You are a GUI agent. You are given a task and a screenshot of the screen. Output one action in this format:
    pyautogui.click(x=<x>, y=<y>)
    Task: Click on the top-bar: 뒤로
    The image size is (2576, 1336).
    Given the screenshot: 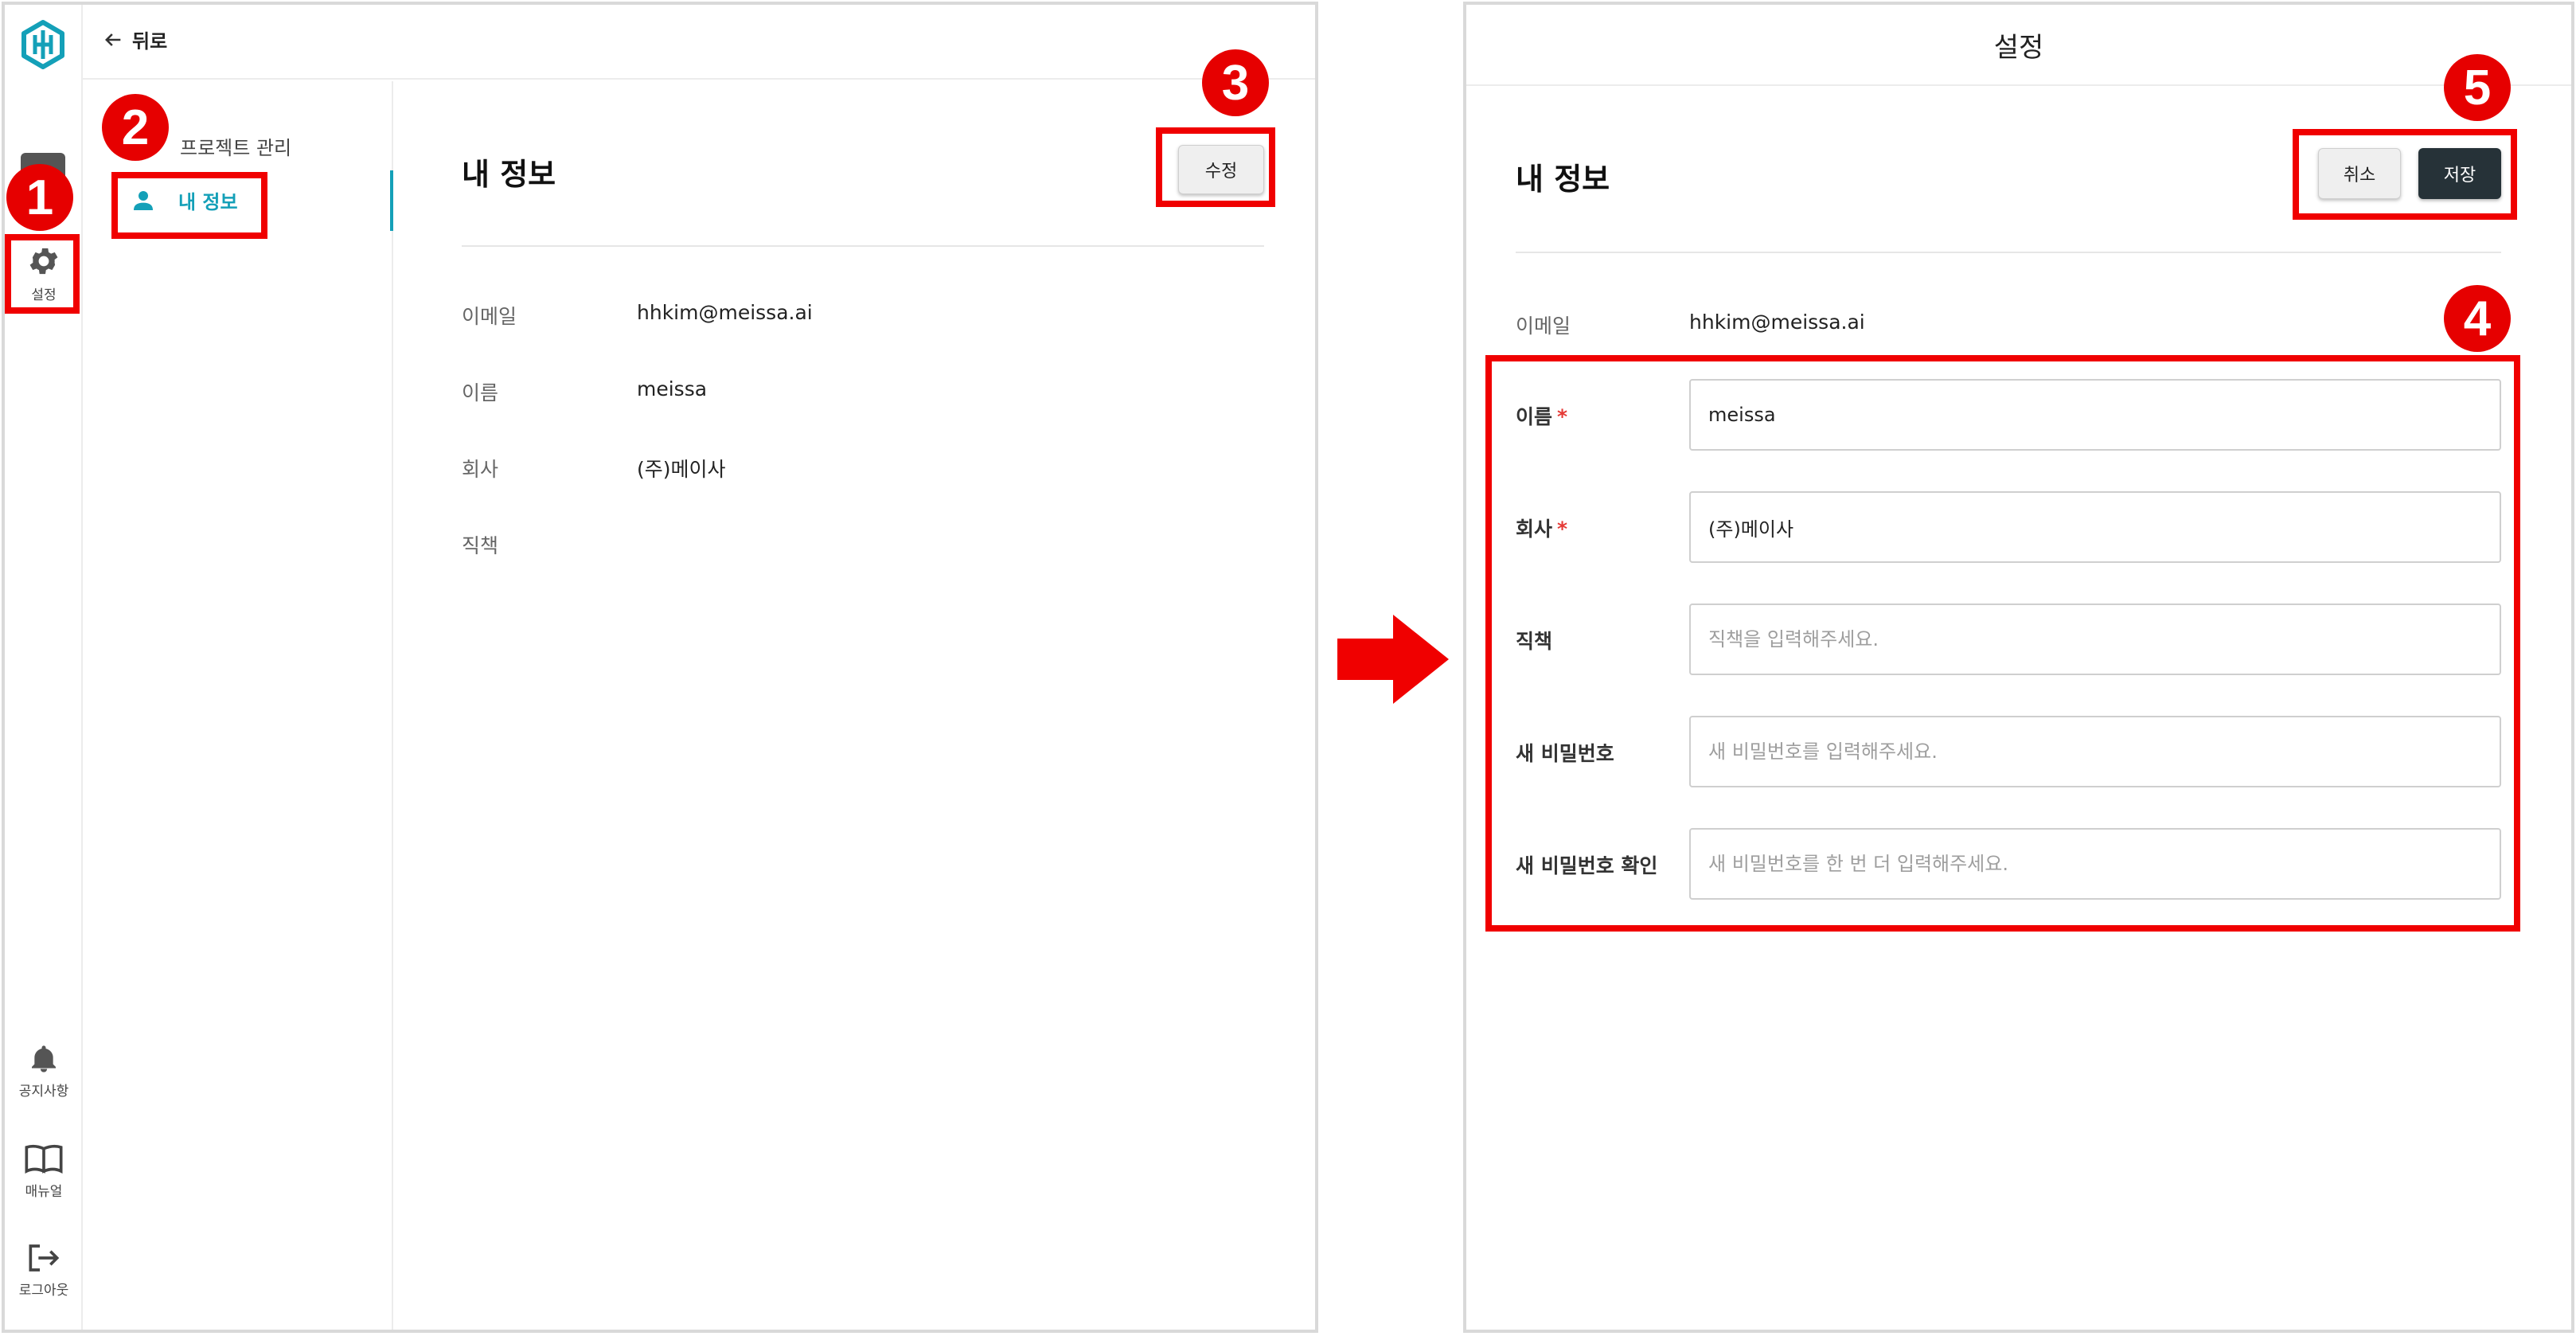 What is the action you would take?
    pyautogui.click(x=699, y=42)
    